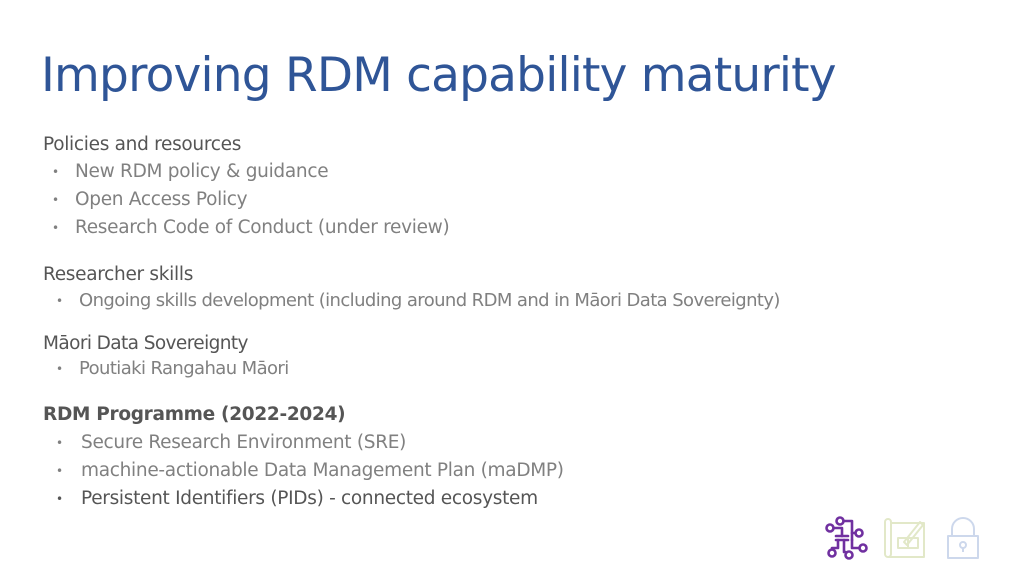 The image size is (1024, 576). I want to click on section-heading: Researcher skills, so click(118, 274).